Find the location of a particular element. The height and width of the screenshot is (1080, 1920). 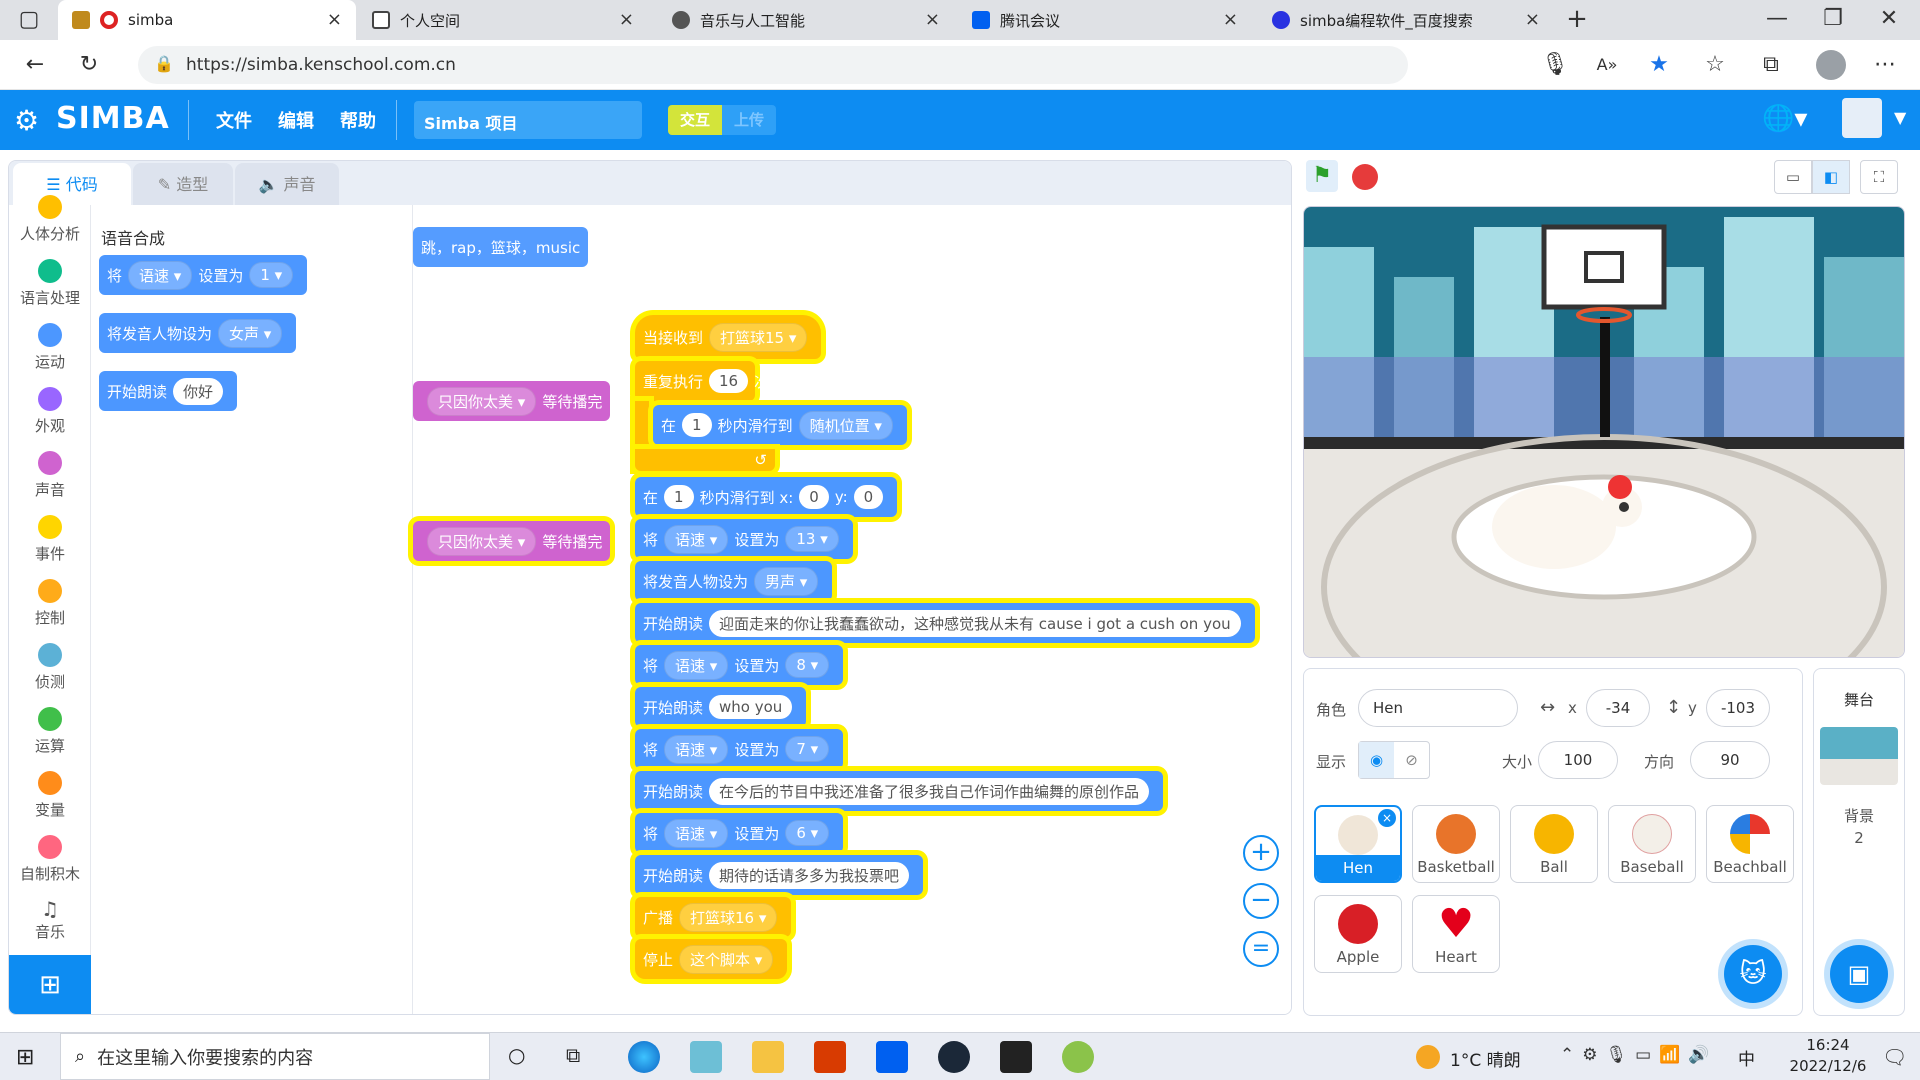

system-tray-icons: ⌃⚙🎙▭📶🔊 is located at coordinates (1638, 1055).